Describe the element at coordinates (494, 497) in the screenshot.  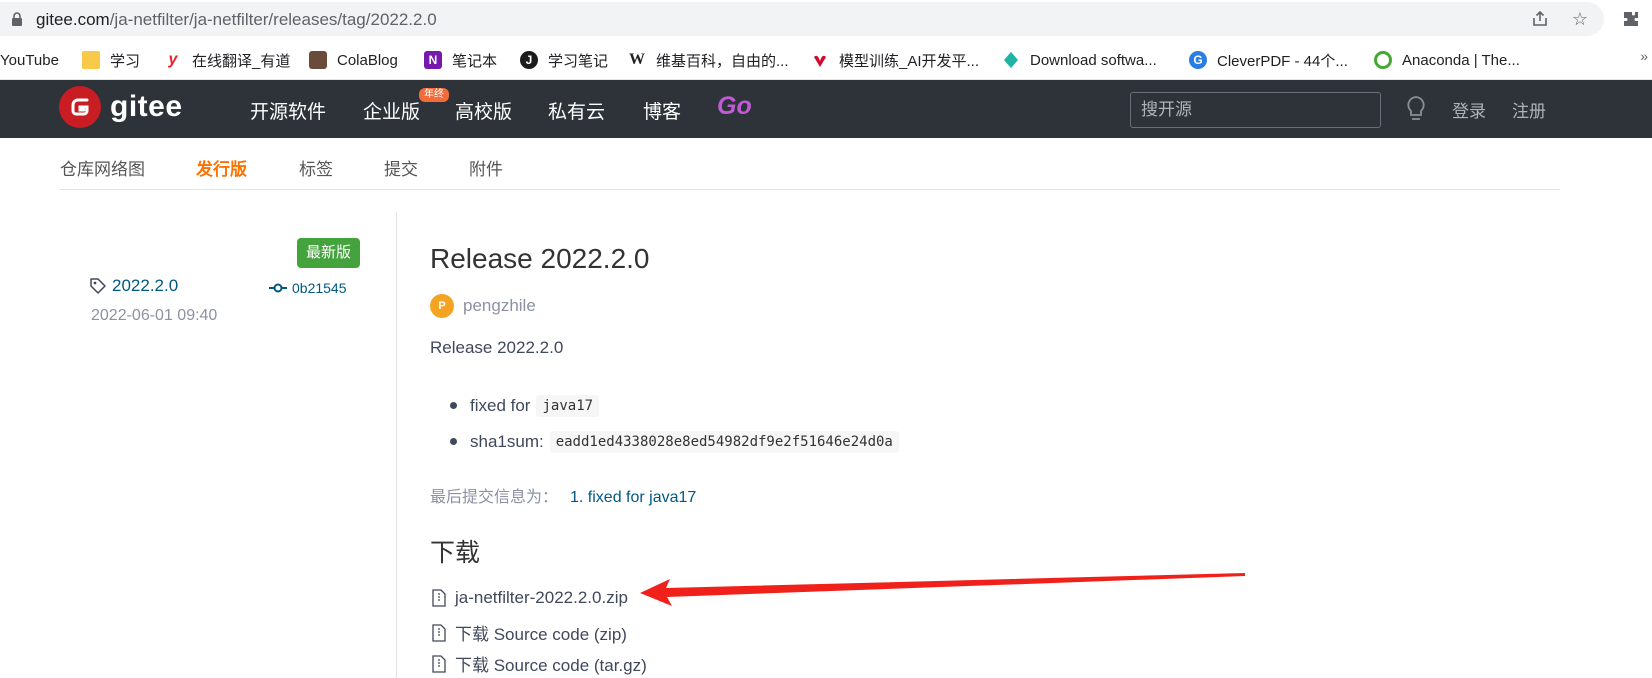
I see `last-commit-label: 最后提交信息为：` at that location.